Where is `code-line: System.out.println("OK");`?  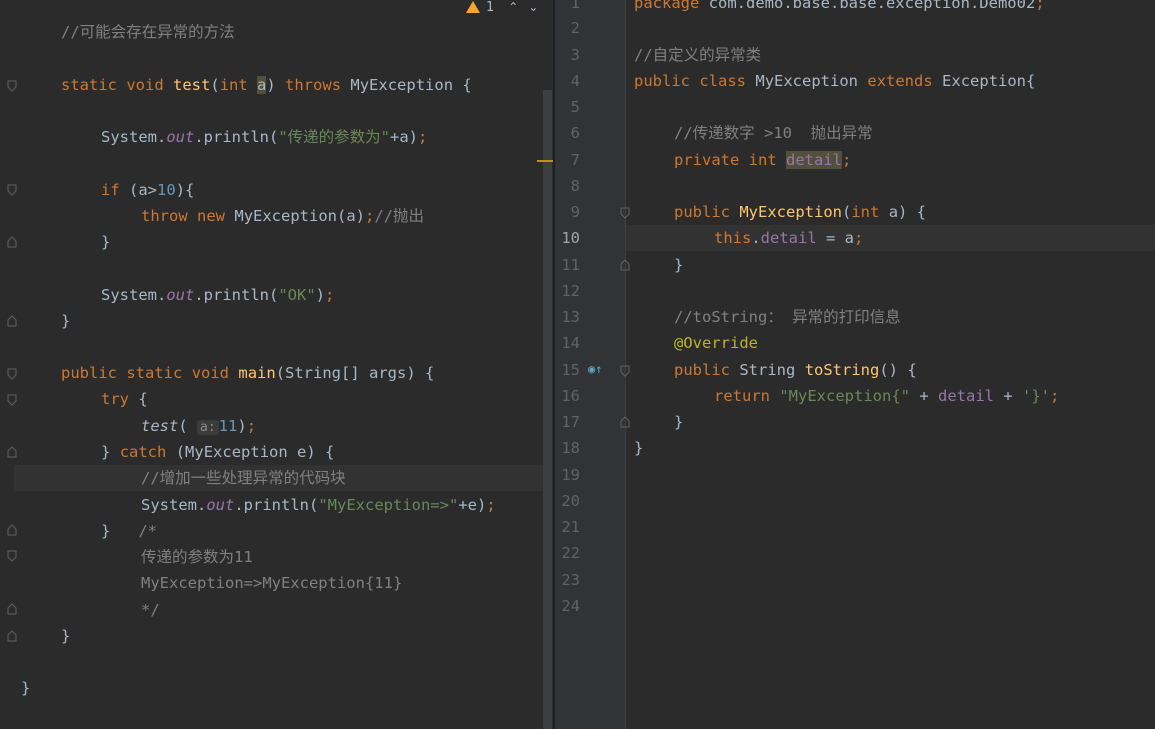 code-line: System.out.println("OK"); is located at coordinates (217, 295).